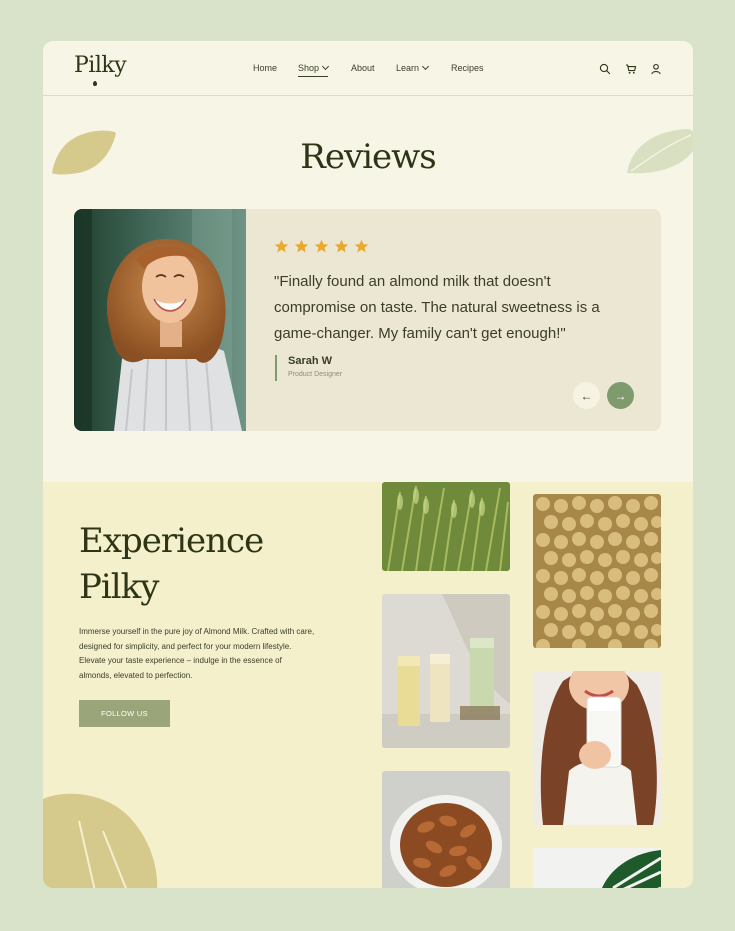 The height and width of the screenshot is (931, 735). I want to click on almonds-bowl-image, so click(446, 829).